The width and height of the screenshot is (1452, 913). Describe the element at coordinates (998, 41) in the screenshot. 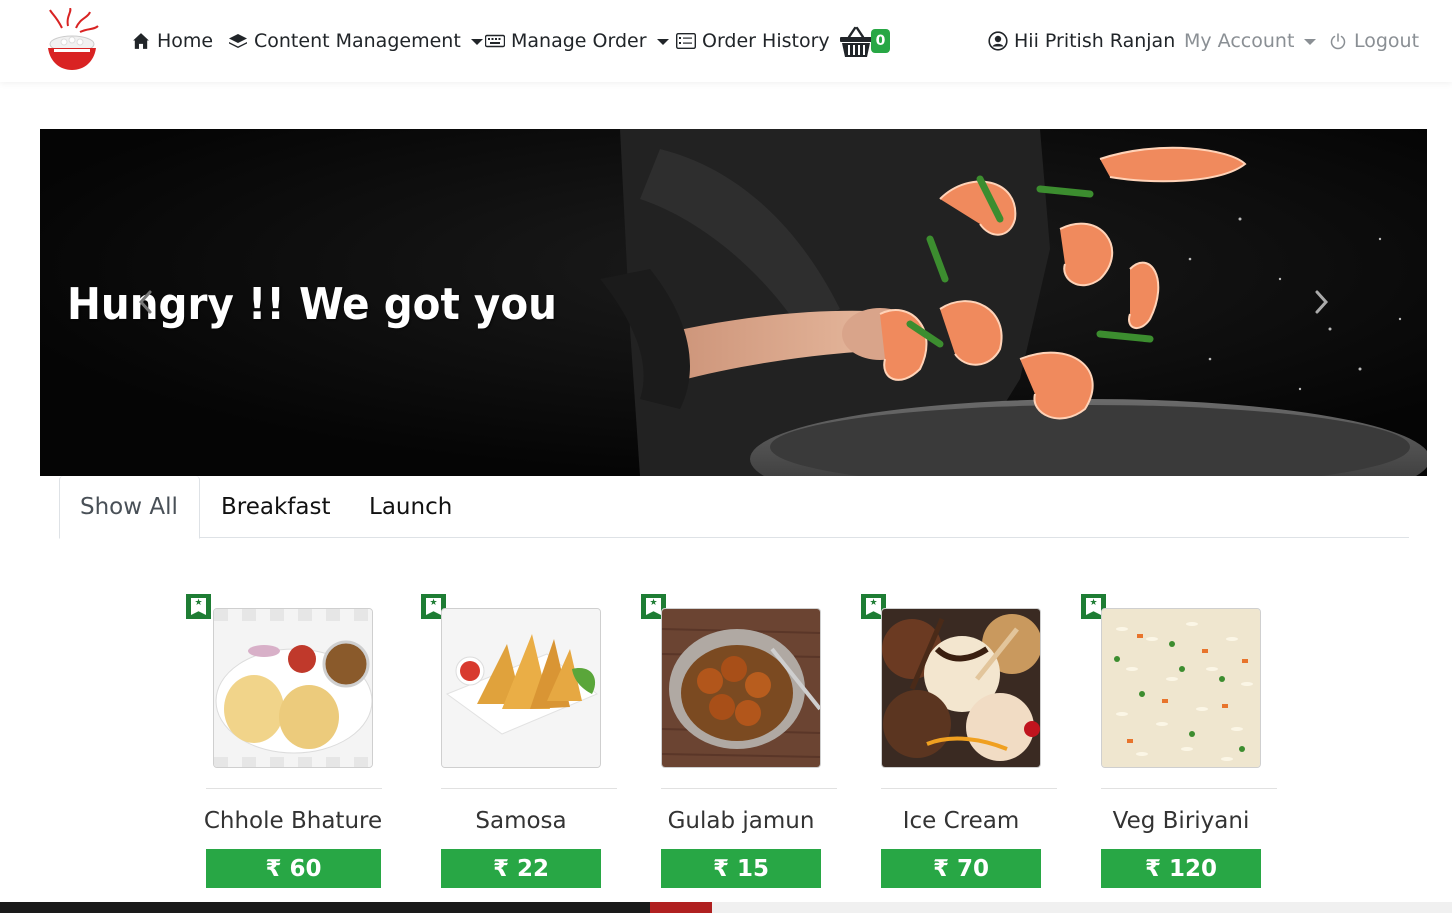

I see `user-circle-icon` at that location.